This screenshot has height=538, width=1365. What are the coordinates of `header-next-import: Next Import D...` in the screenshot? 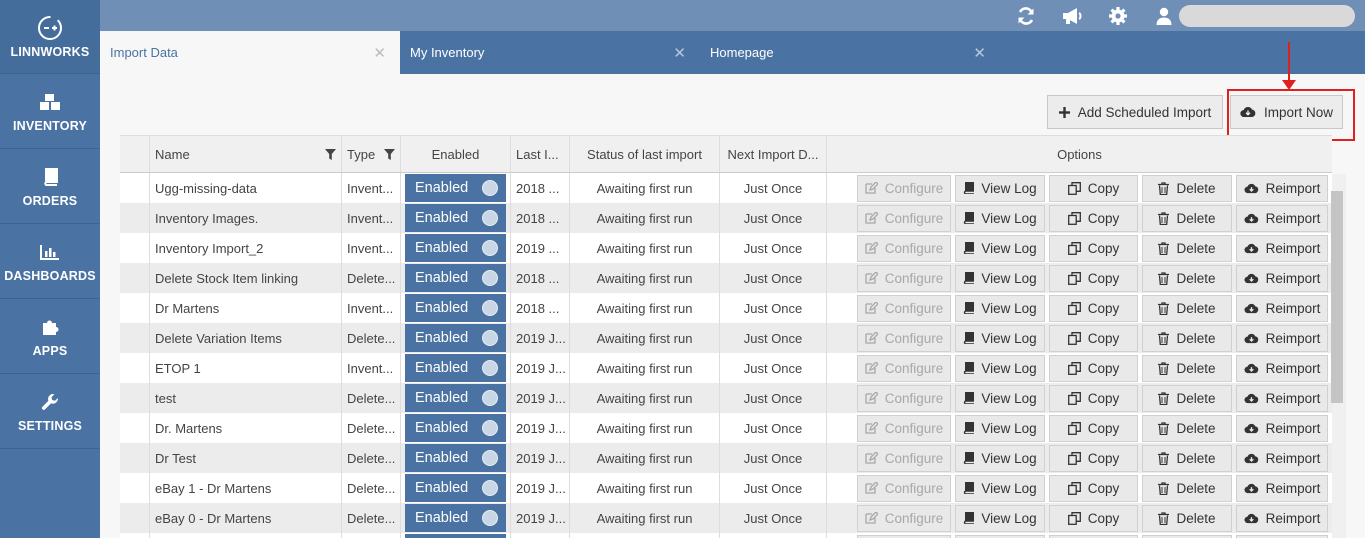 It's located at (773, 154).